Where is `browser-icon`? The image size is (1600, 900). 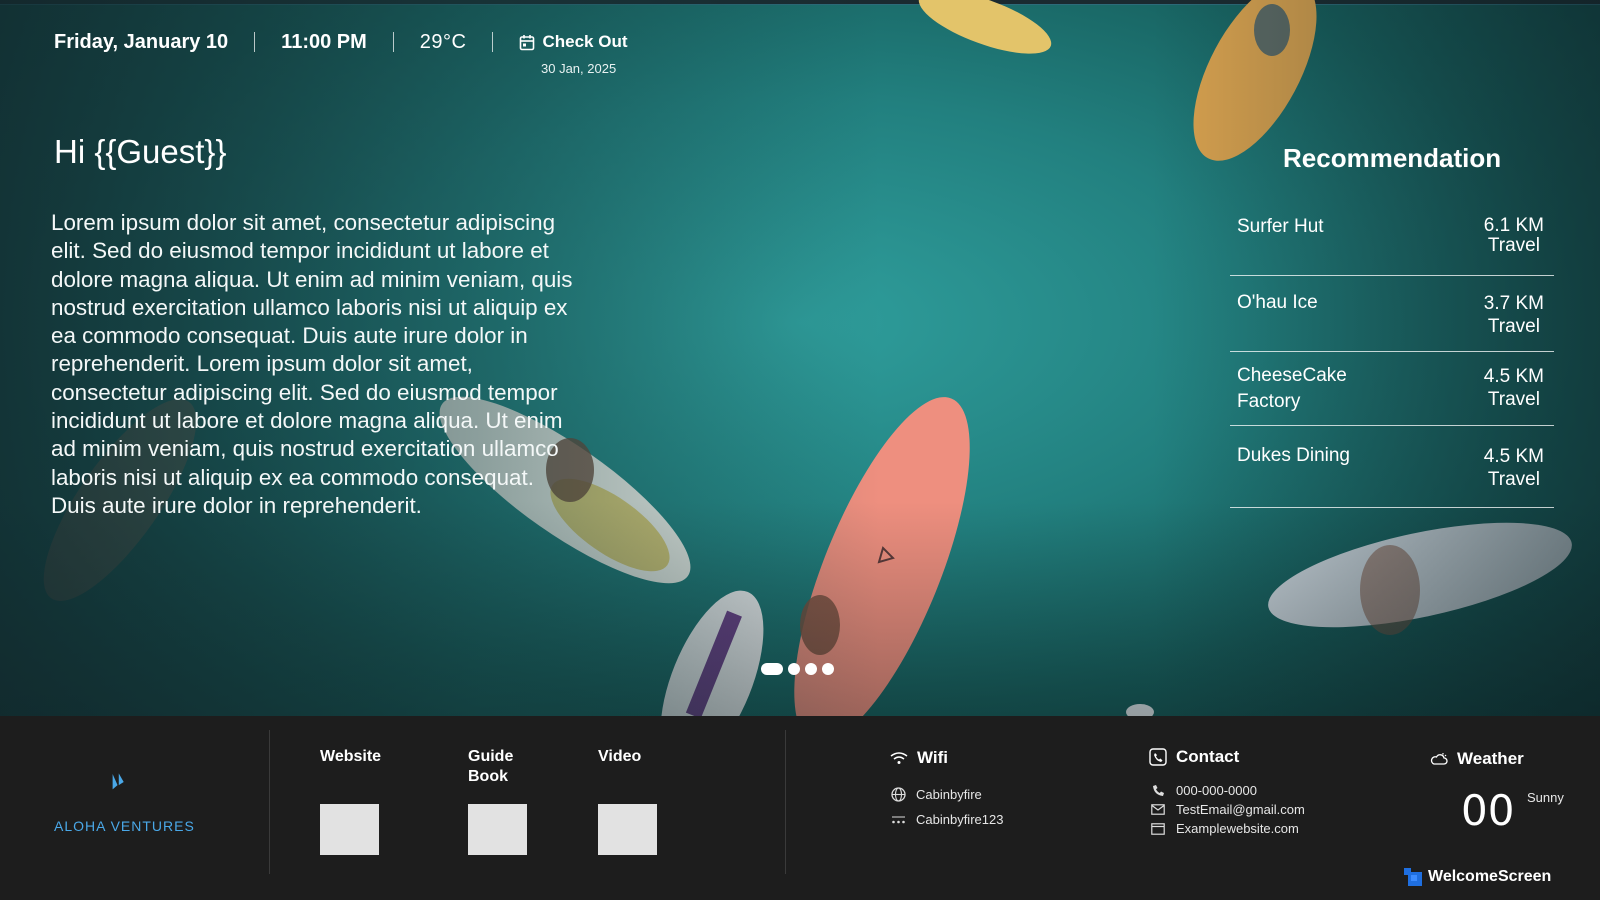
browser-icon is located at coordinates (1158, 828).